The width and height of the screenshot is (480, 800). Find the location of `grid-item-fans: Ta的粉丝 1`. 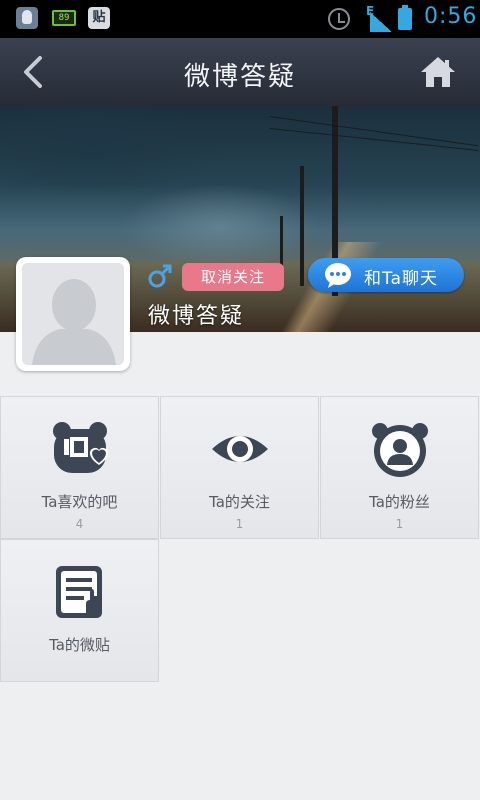

grid-item-fans: Ta的粉丝 1 is located at coordinates (399, 467).